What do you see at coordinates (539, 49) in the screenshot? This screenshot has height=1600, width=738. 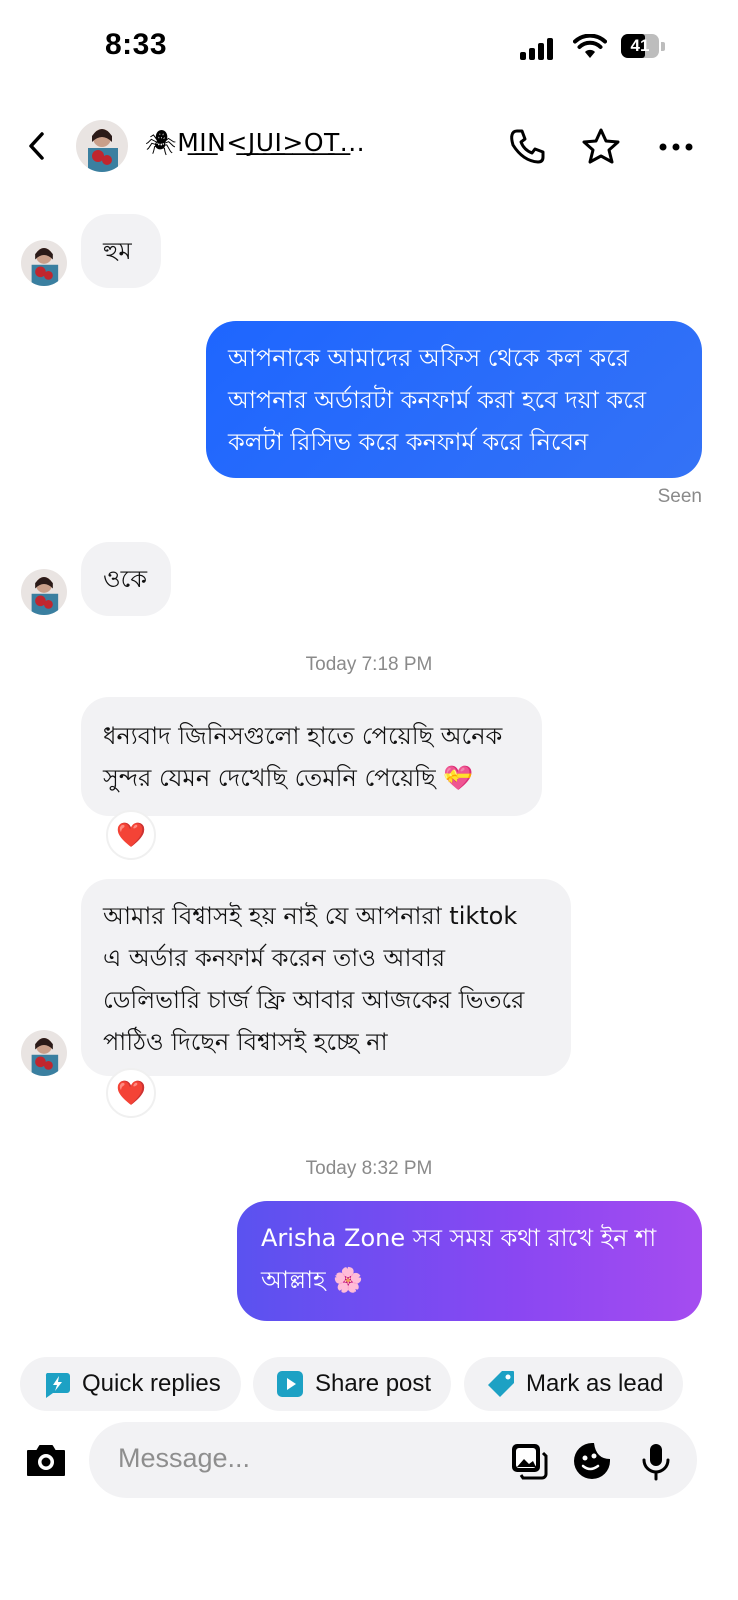 I see `cellular-signal-icon` at bounding box center [539, 49].